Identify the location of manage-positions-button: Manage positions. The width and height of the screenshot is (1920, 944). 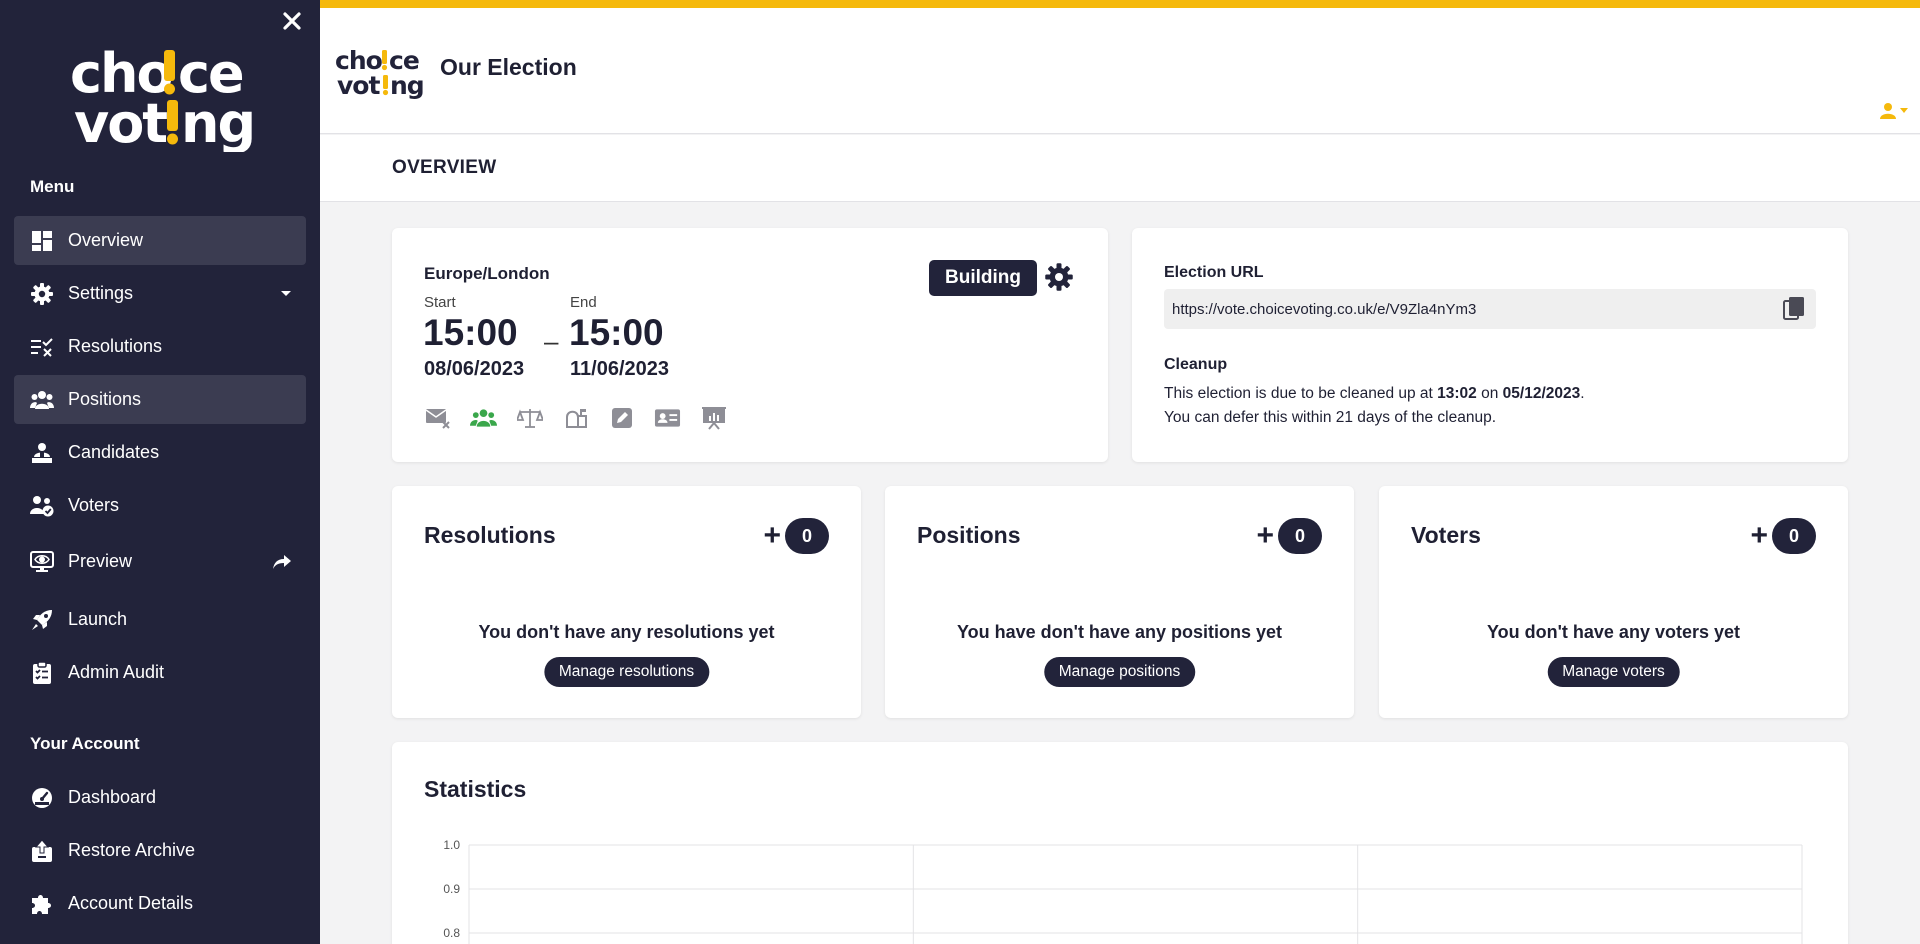
(1119, 672).